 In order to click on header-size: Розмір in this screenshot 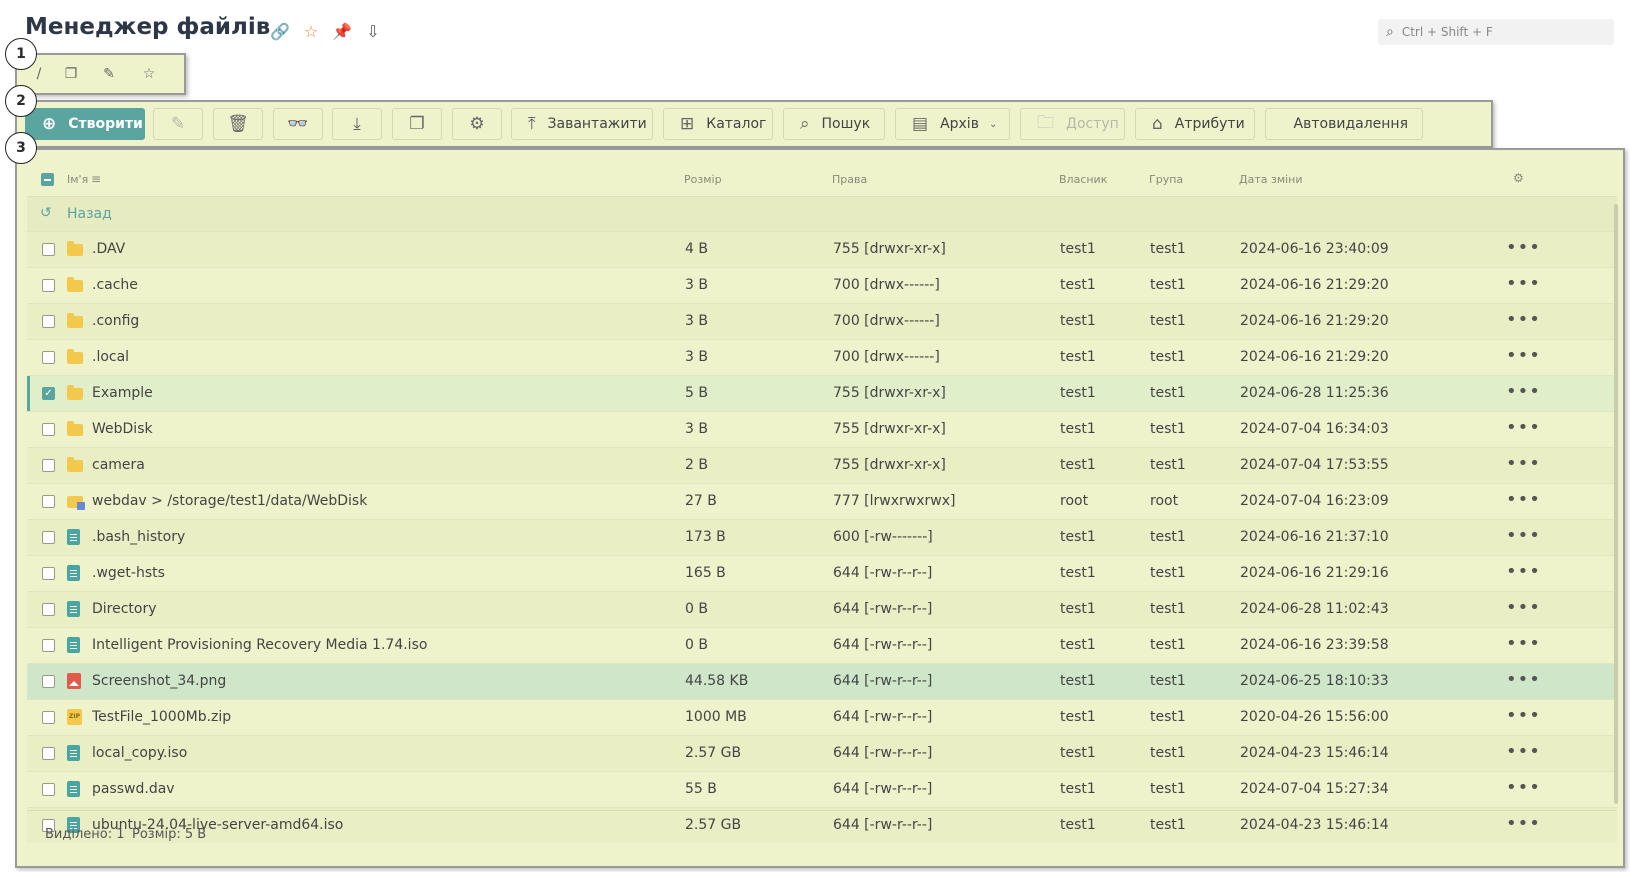, I will do `click(703, 179)`.